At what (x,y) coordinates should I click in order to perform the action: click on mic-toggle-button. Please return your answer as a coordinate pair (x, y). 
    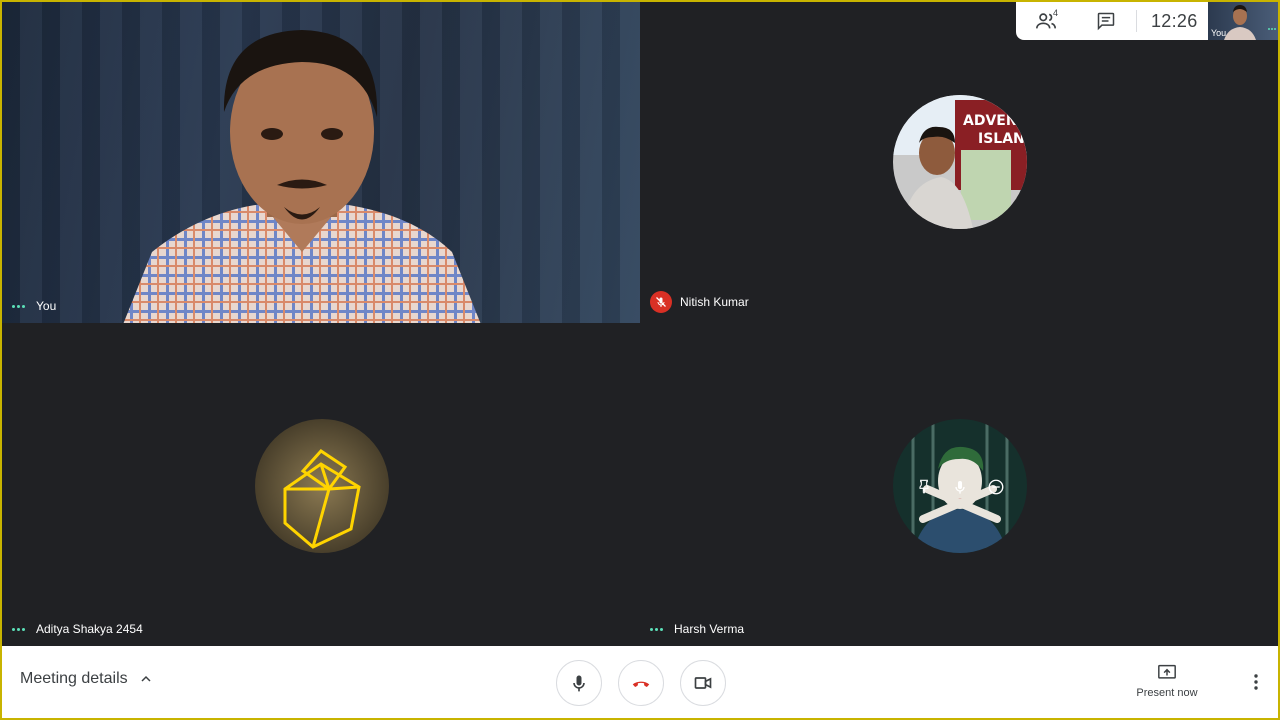
    Looking at the image, I should click on (579, 683).